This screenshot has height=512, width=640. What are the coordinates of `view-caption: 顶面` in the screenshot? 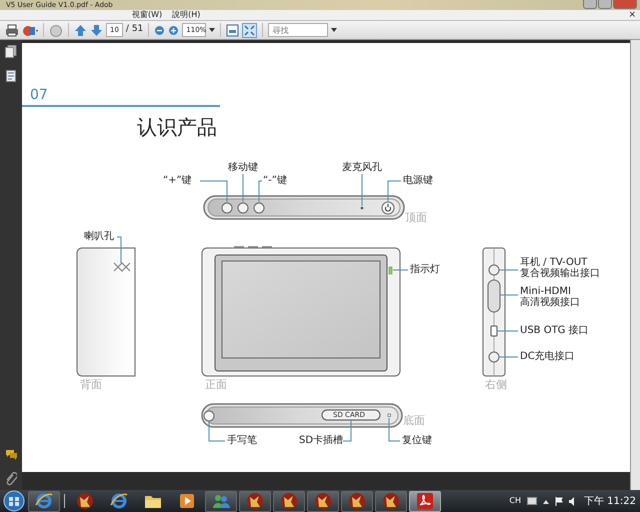 It's located at (416, 218).